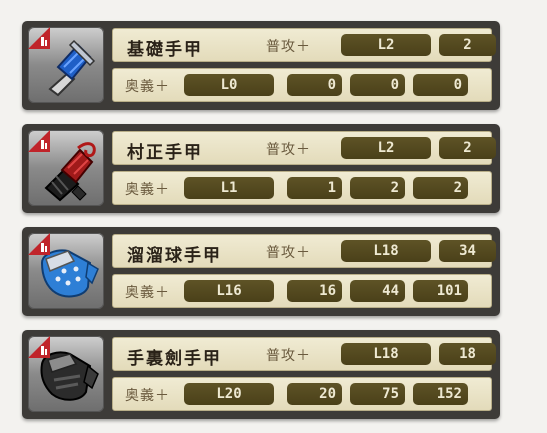  I want to click on name-row: 手裏劍手甲 普攻＋ L18 18, so click(304, 354).